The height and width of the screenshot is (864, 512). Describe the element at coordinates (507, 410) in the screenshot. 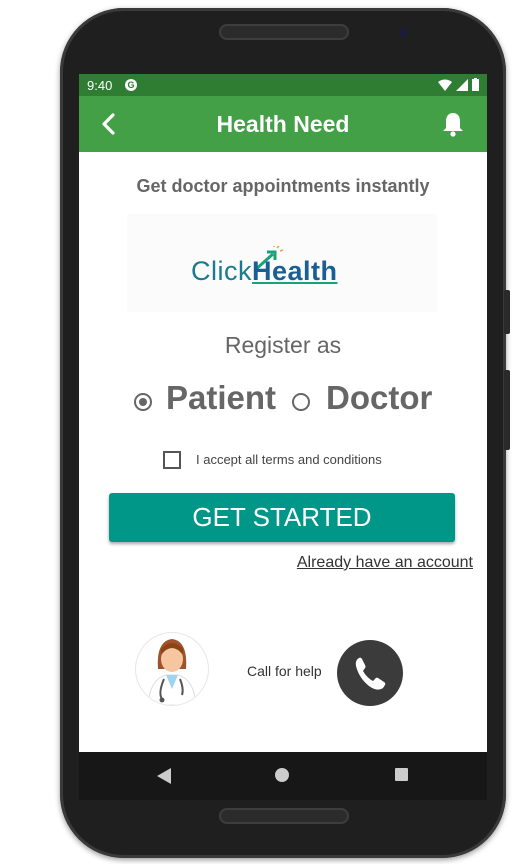

I see `power-button` at that location.